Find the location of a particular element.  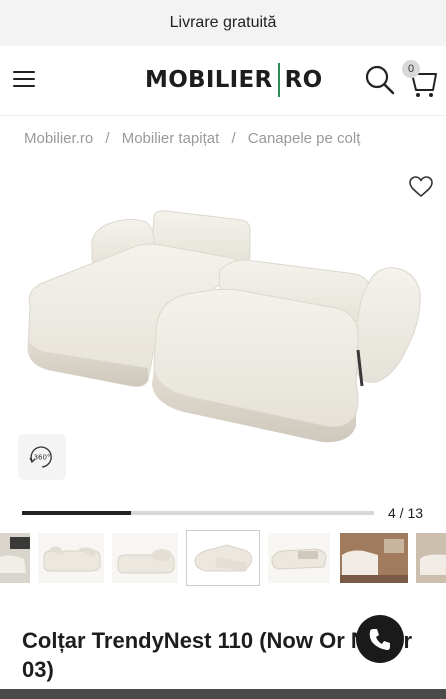

gallery-progress-bar is located at coordinates (198, 513).